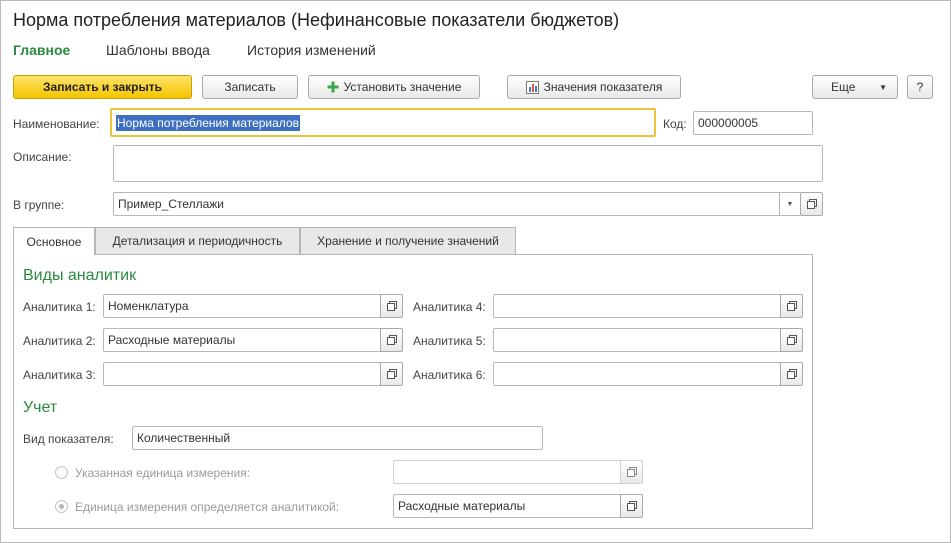 This screenshot has height=543, width=951. Describe the element at coordinates (42, 157) in the screenshot. I see `description-label: Описание:` at that location.